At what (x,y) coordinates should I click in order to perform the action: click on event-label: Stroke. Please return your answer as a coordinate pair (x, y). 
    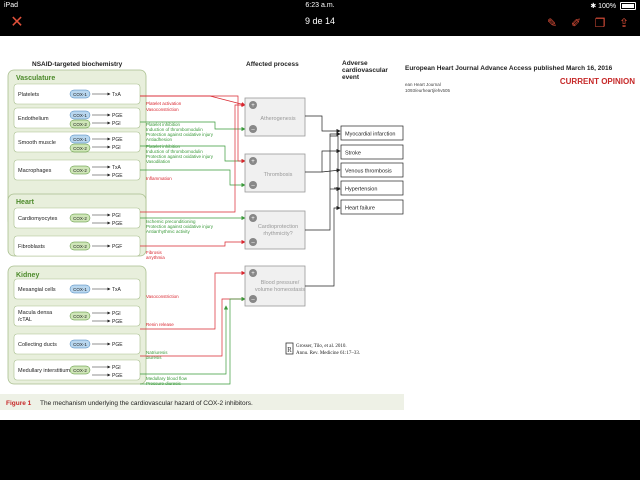
    Looking at the image, I should click on (353, 154).